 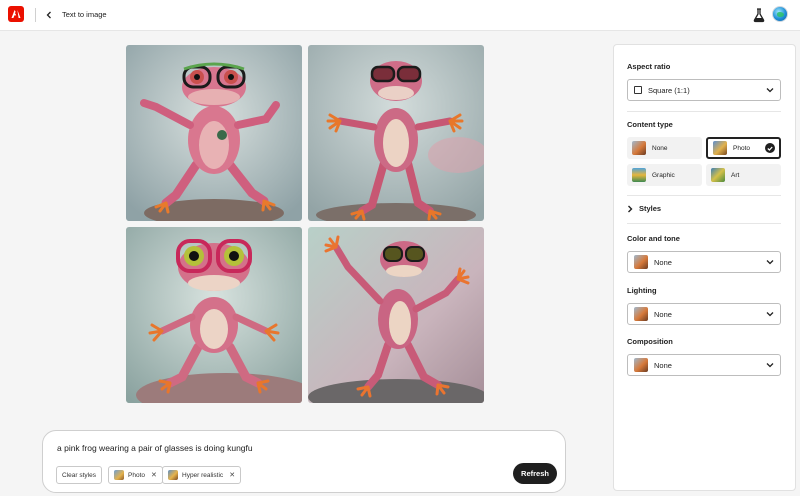 What do you see at coordinates (650, 341) in the screenshot?
I see `composition-heading: Composition` at bounding box center [650, 341].